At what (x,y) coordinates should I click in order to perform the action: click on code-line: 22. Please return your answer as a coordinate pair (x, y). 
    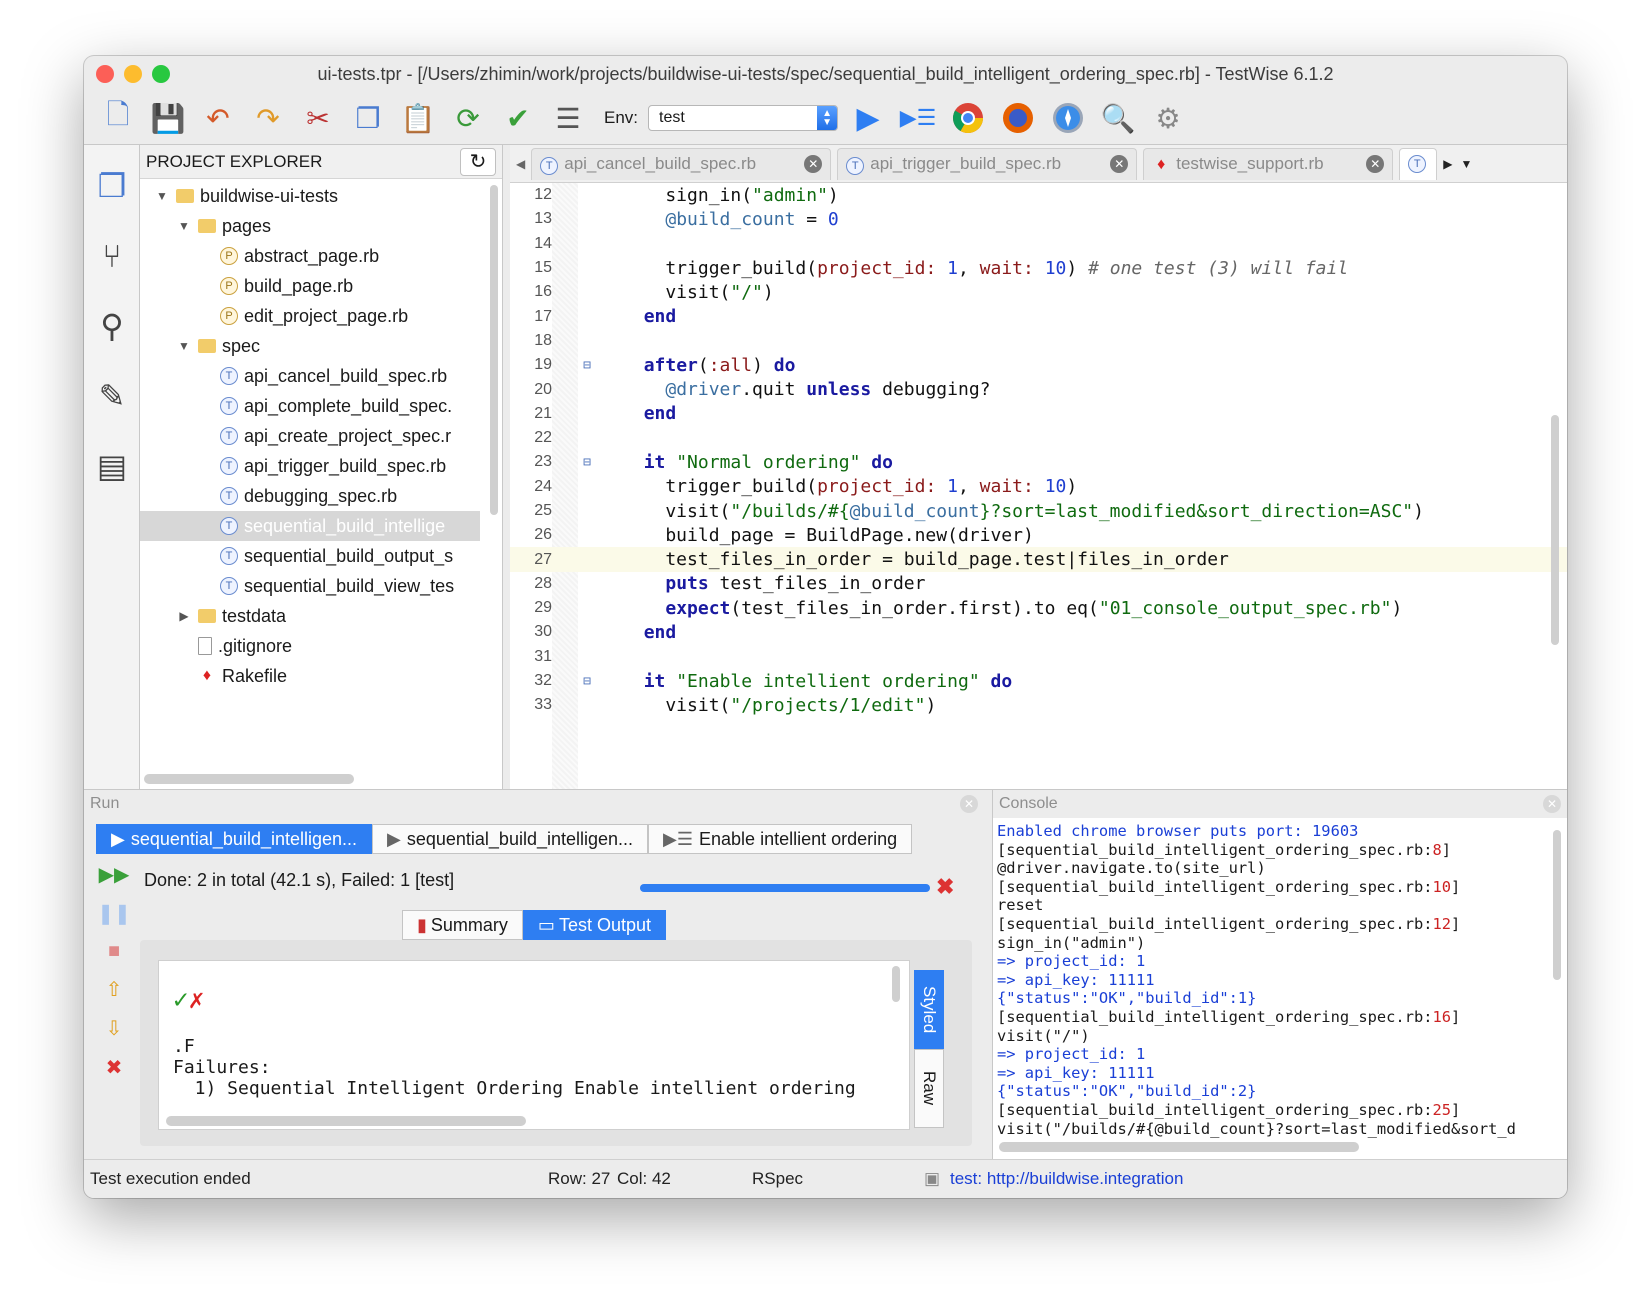
    Looking at the image, I should click on (1038, 438).